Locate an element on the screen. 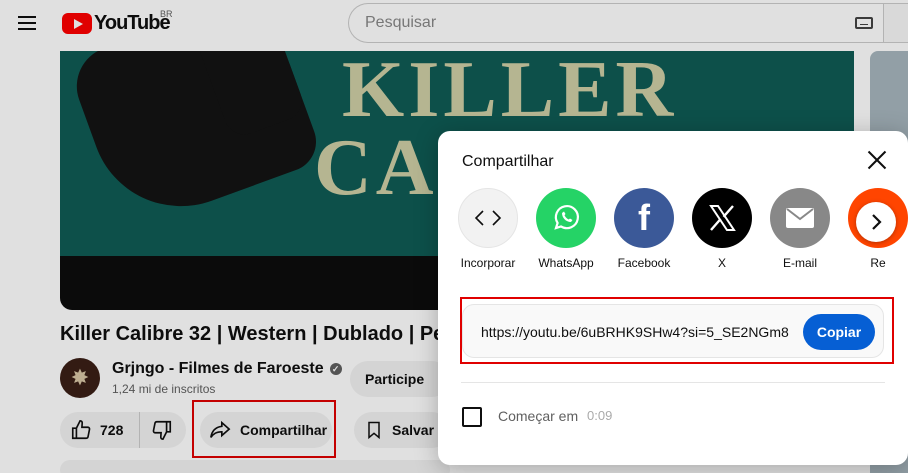 The image size is (908, 473). target-label: E-mail is located at coordinates (799, 263).